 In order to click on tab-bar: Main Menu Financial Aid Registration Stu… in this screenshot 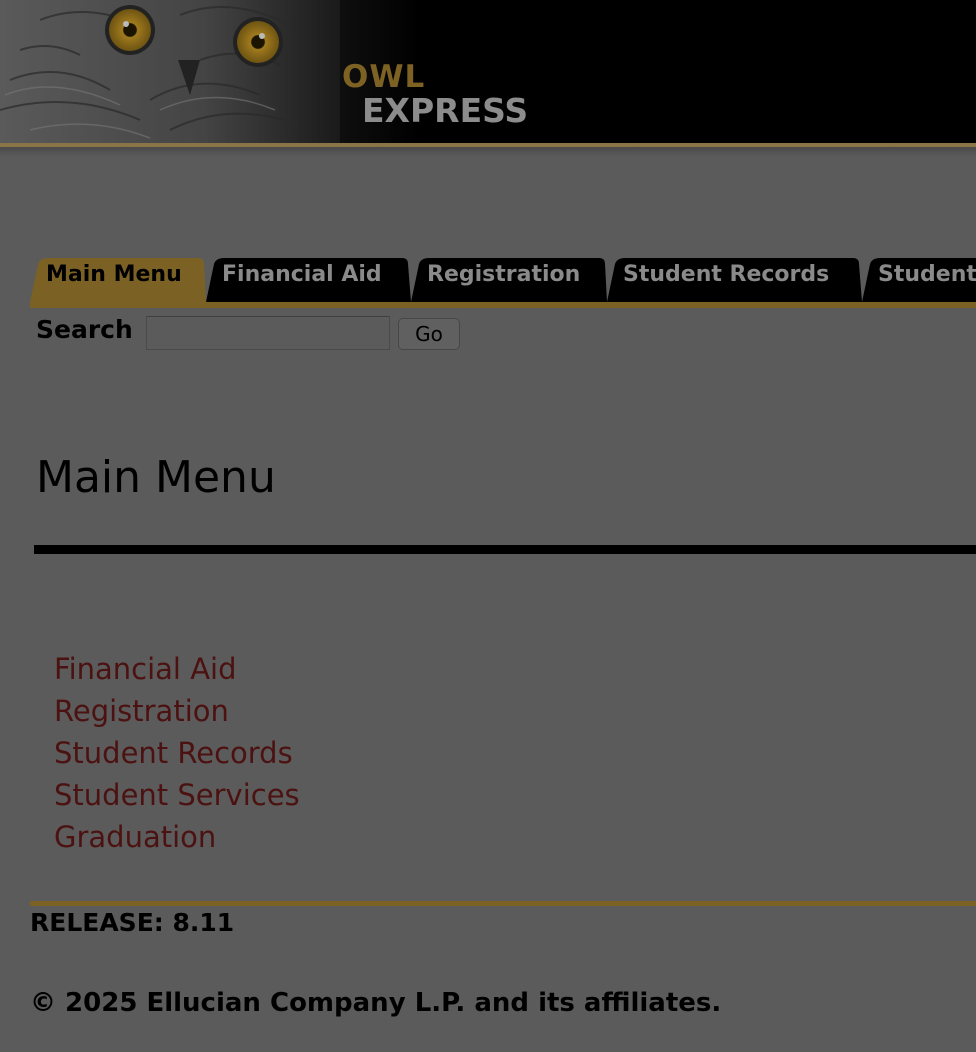, I will do `click(503, 281)`.